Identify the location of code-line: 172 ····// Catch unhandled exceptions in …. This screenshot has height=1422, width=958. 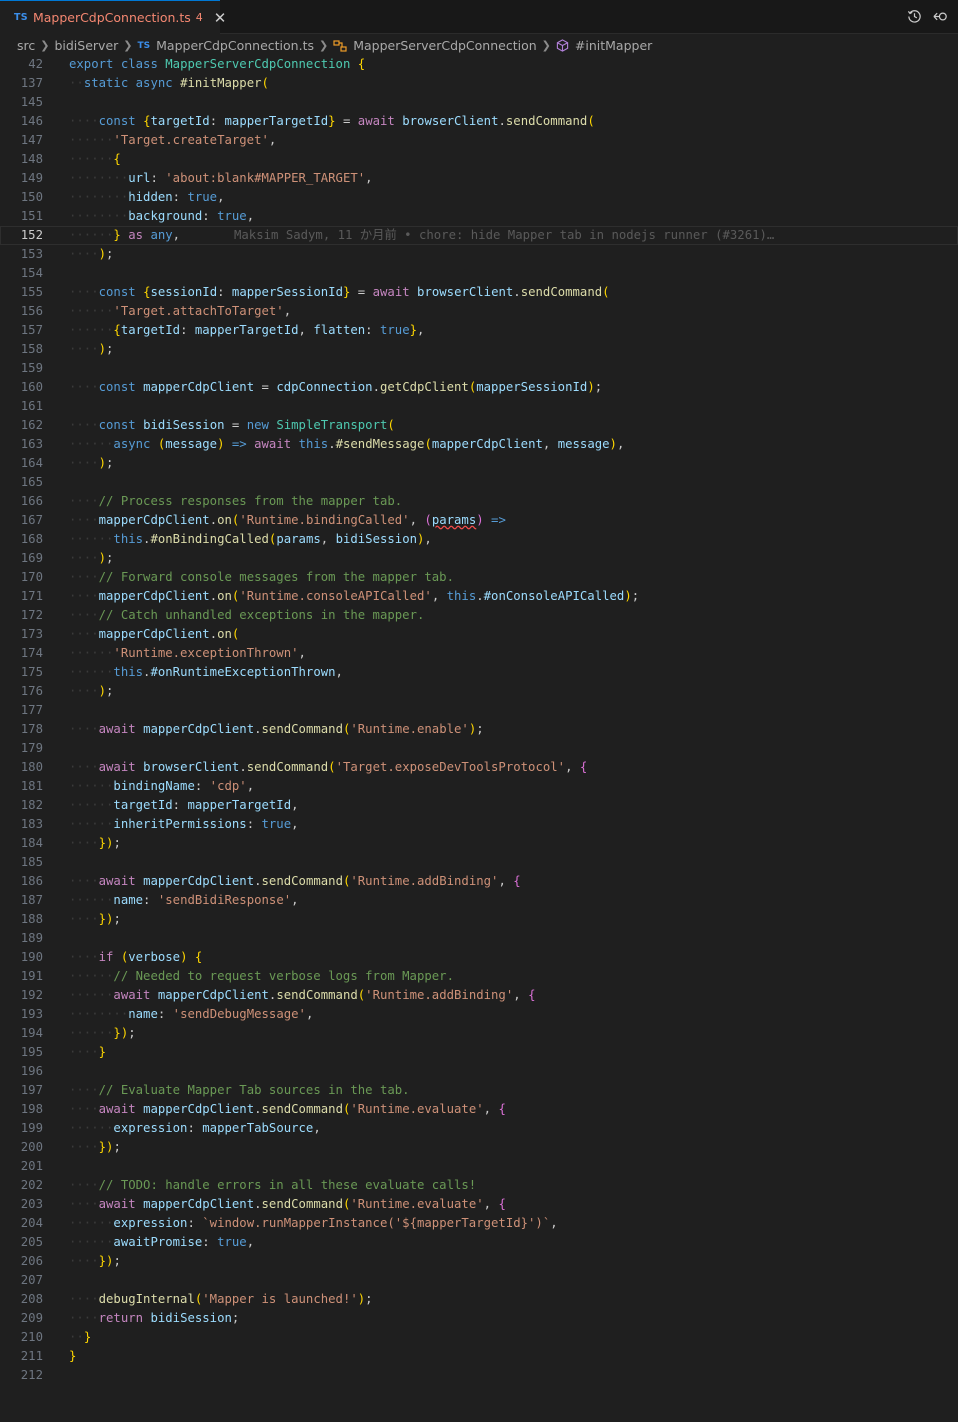
(479, 615).